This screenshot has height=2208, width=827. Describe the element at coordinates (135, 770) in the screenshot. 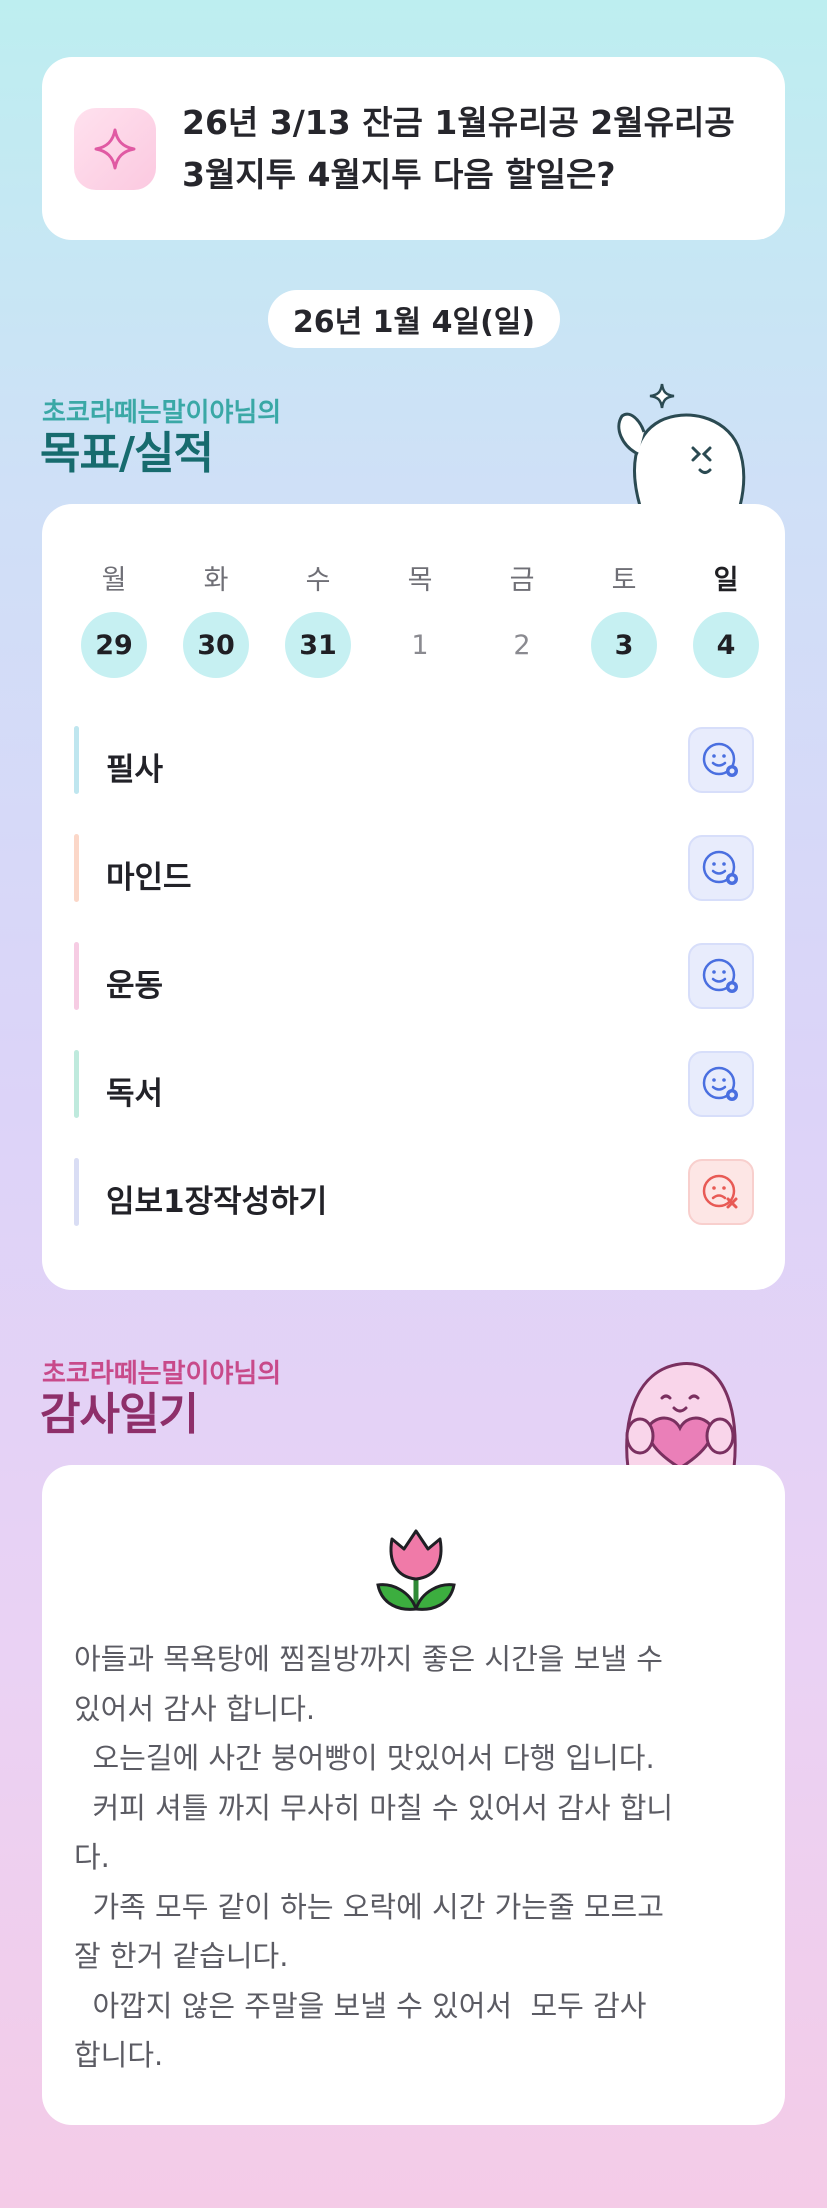

I see `goal-label: 필사` at that location.